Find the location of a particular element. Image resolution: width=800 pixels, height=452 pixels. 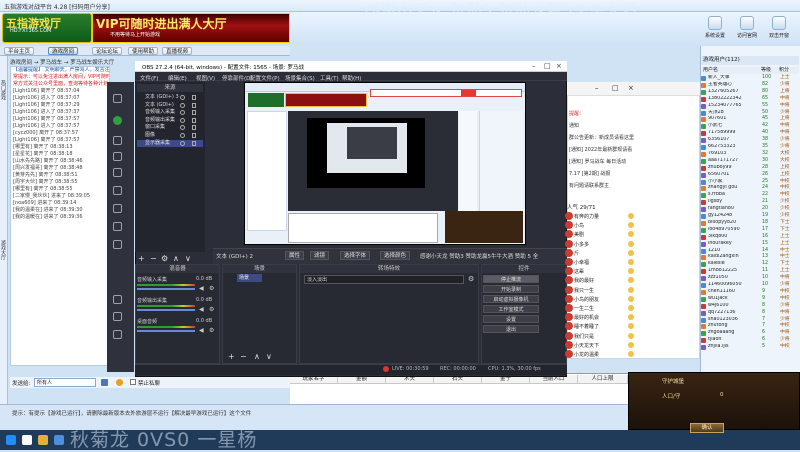

user-name: 769103 is located at coordinates (734, 154).